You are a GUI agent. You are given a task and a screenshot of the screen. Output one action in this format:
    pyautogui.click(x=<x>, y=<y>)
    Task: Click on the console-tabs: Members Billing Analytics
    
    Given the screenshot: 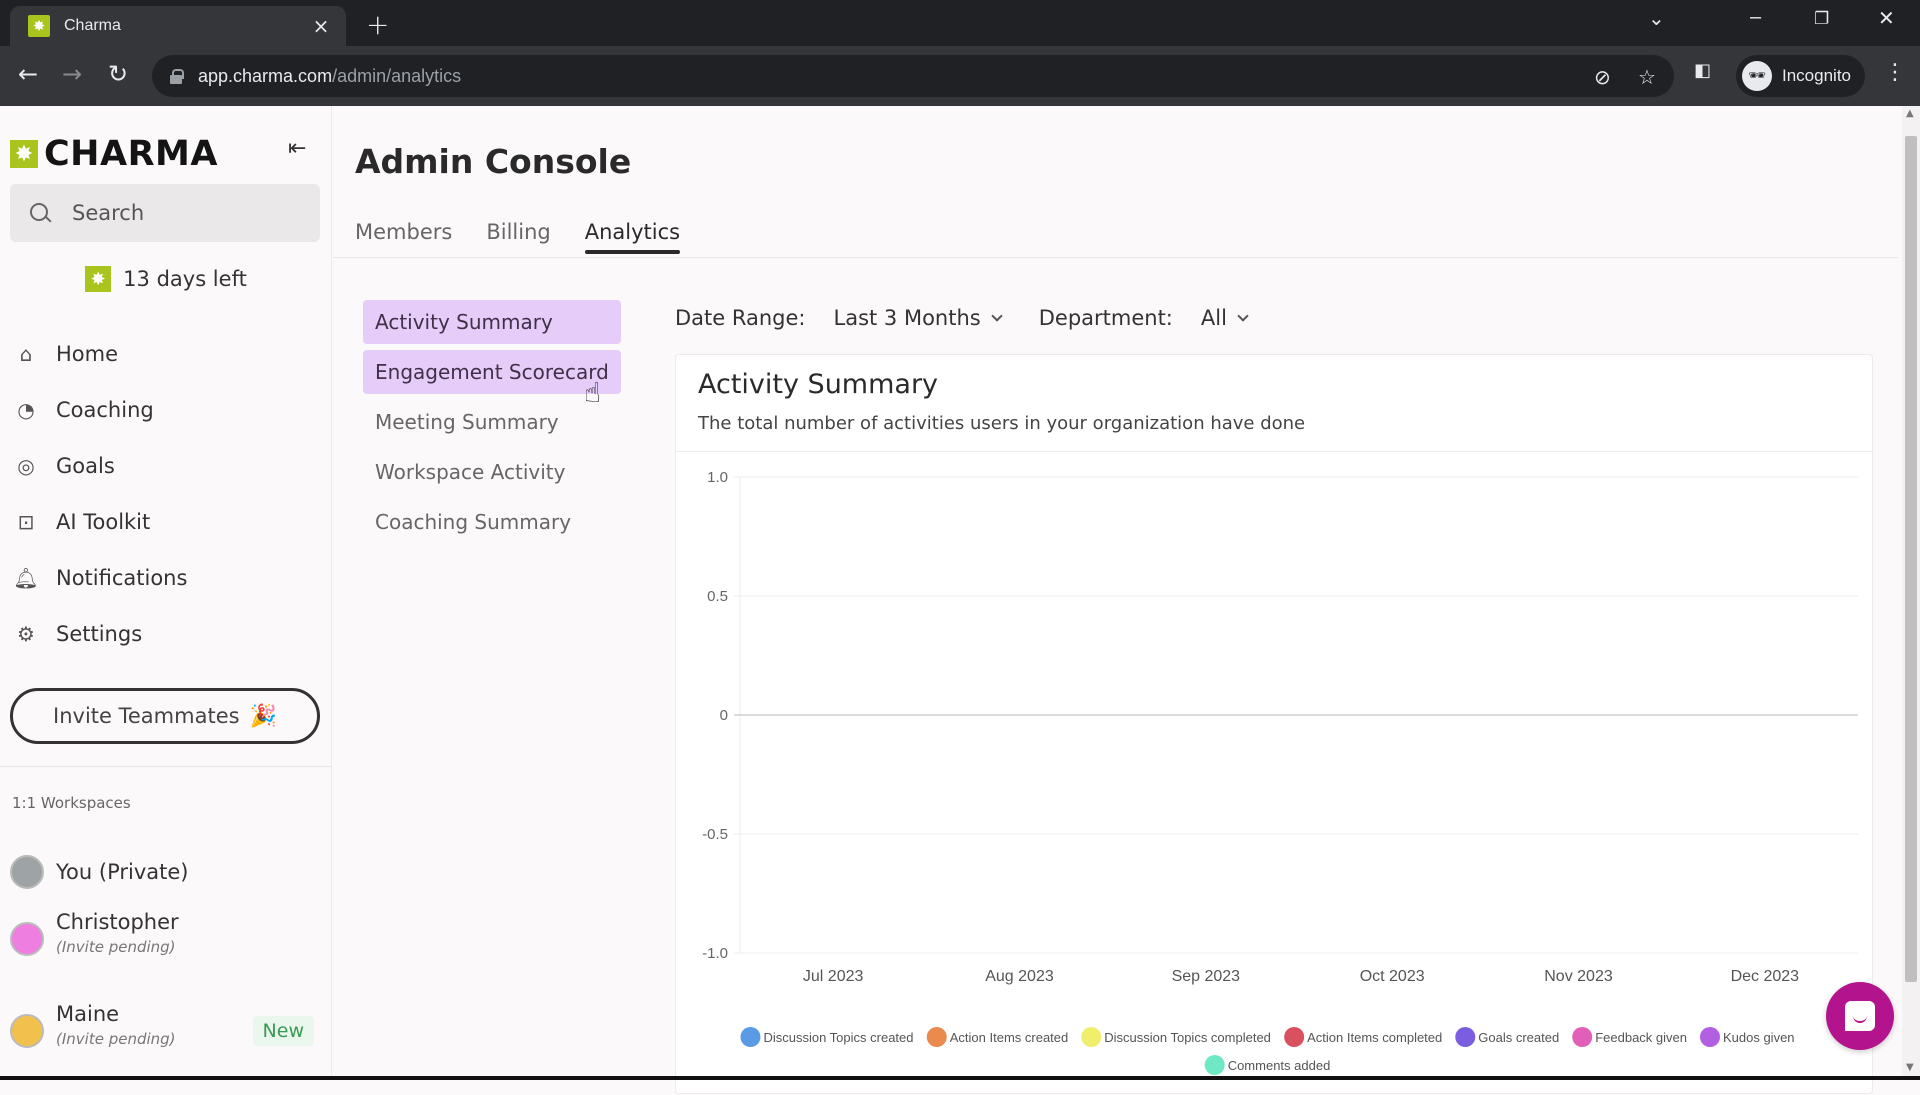 What is the action you would take?
    pyautogui.click(x=534, y=237)
    